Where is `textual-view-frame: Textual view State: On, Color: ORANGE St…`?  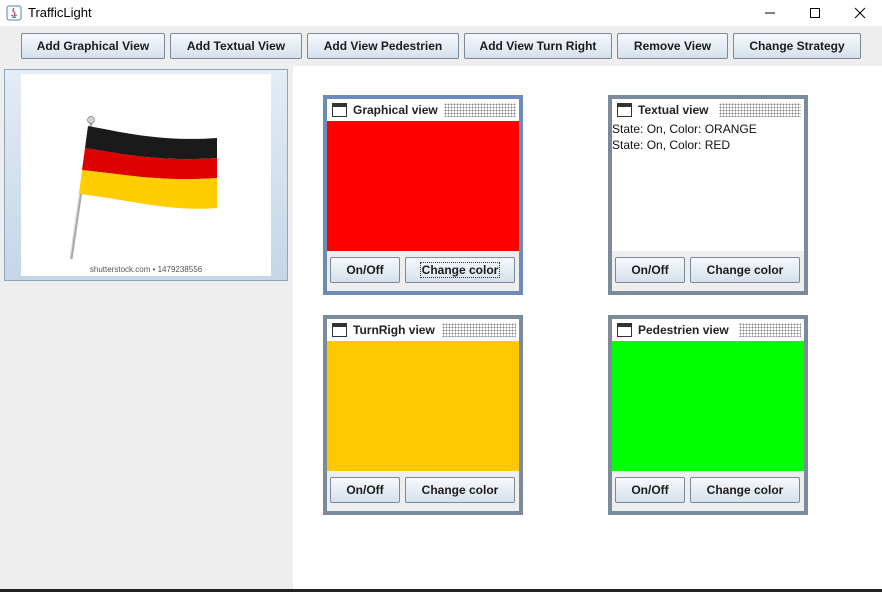
textual-view-frame: Textual view State: On, Color: ORANGE St… is located at coordinates (708, 195).